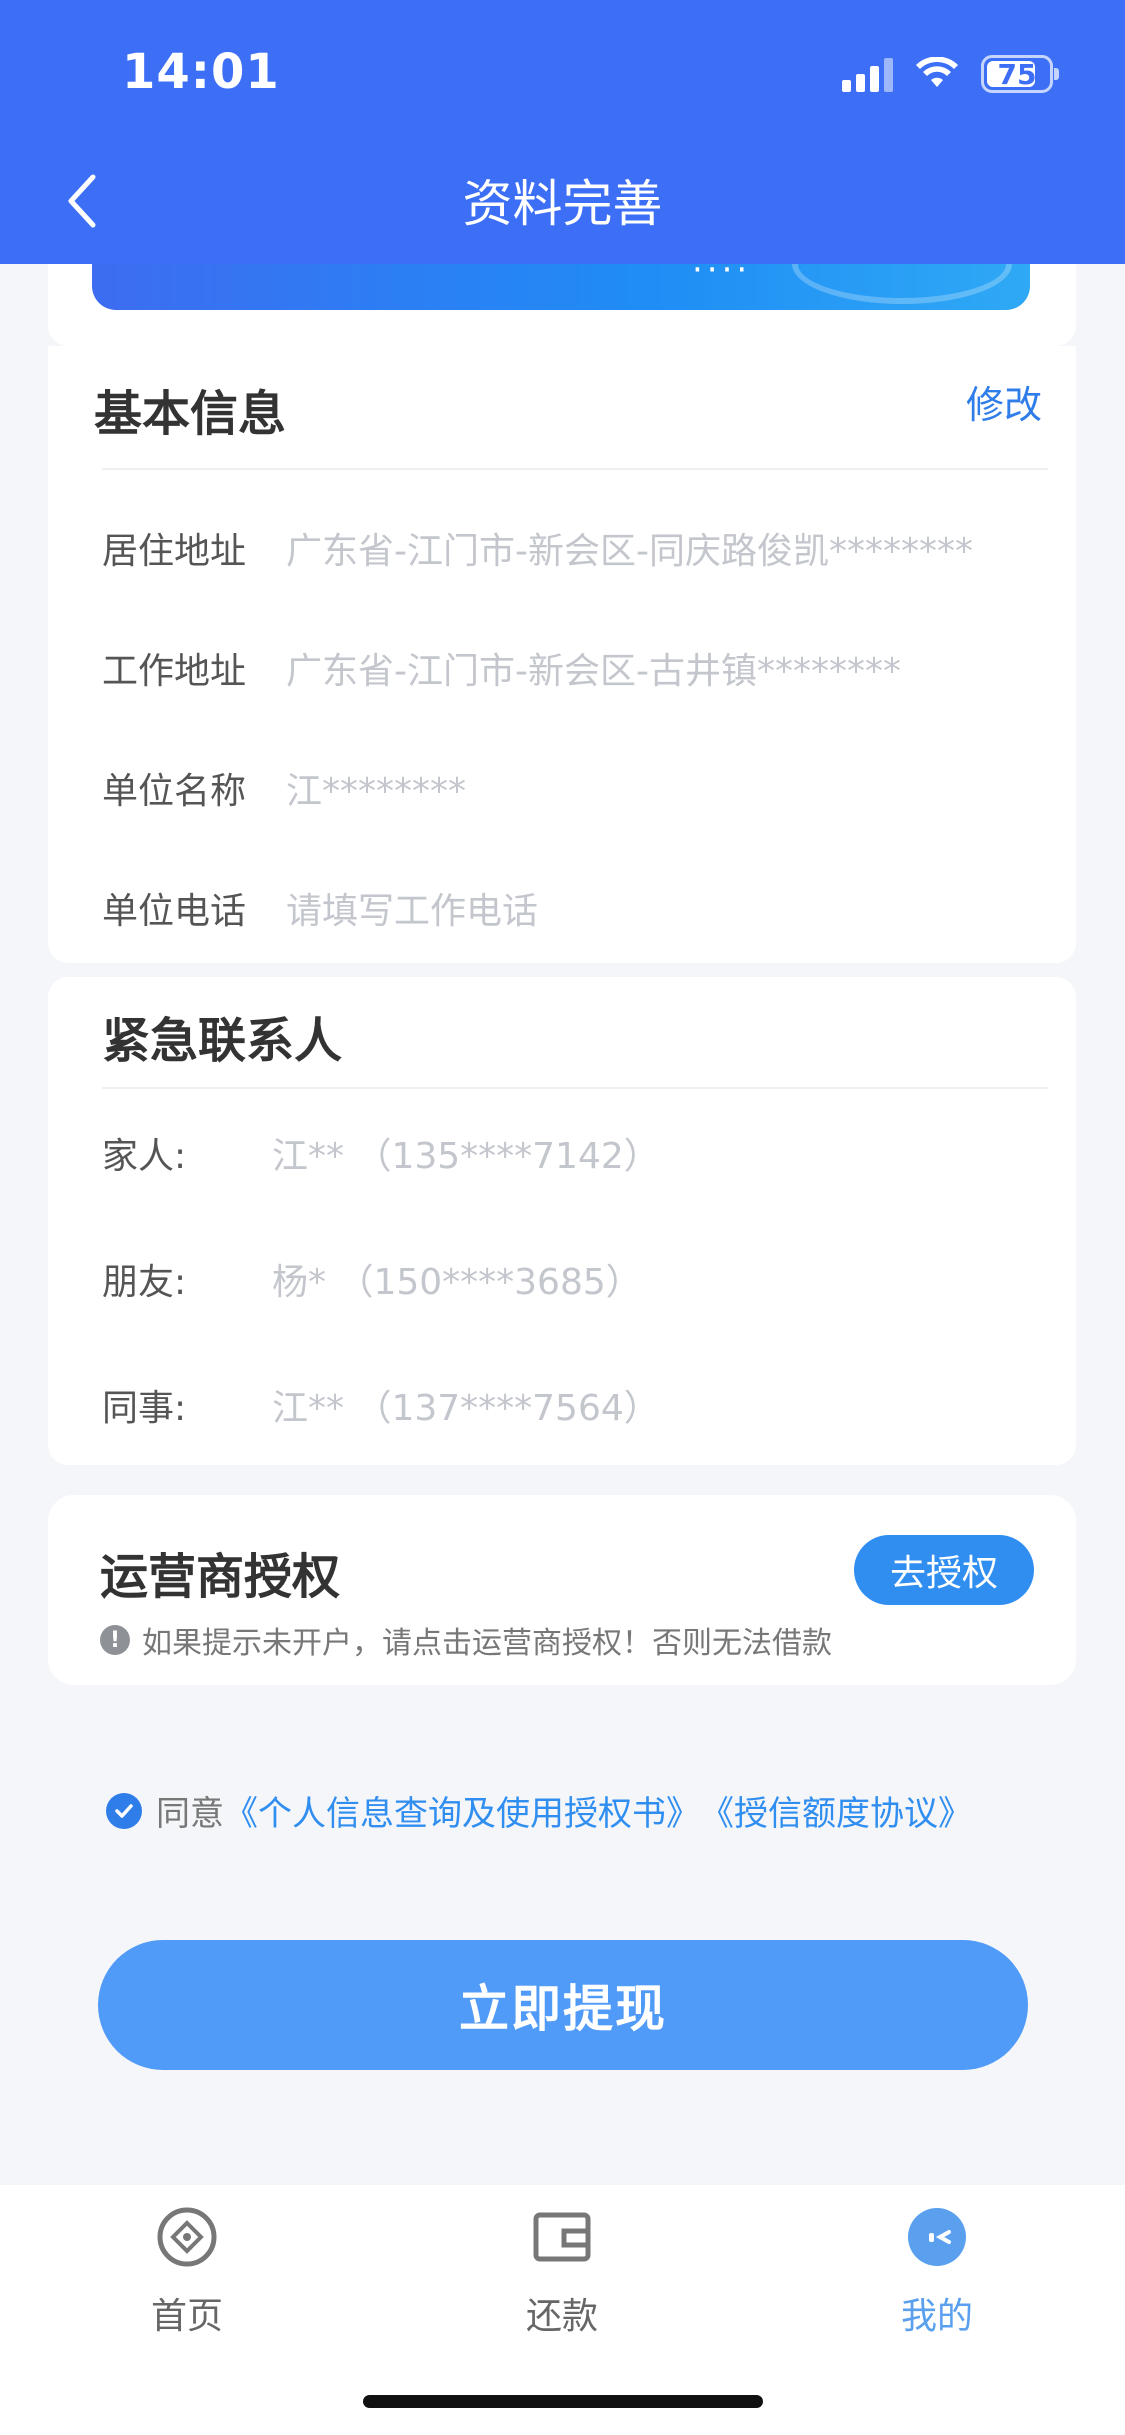 This screenshot has width=1125, height=2435. I want to click on warning-icon: !, so click(115, 1640).